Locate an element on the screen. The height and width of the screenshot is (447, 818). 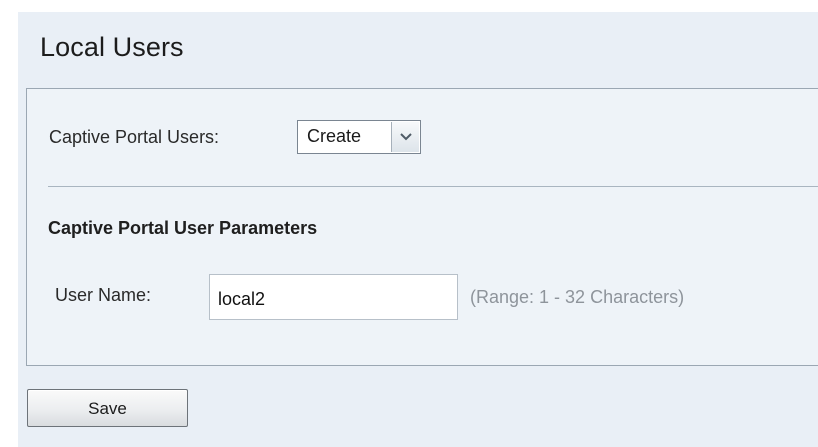
chevron-down-icon is located at coordinates (406, 137).